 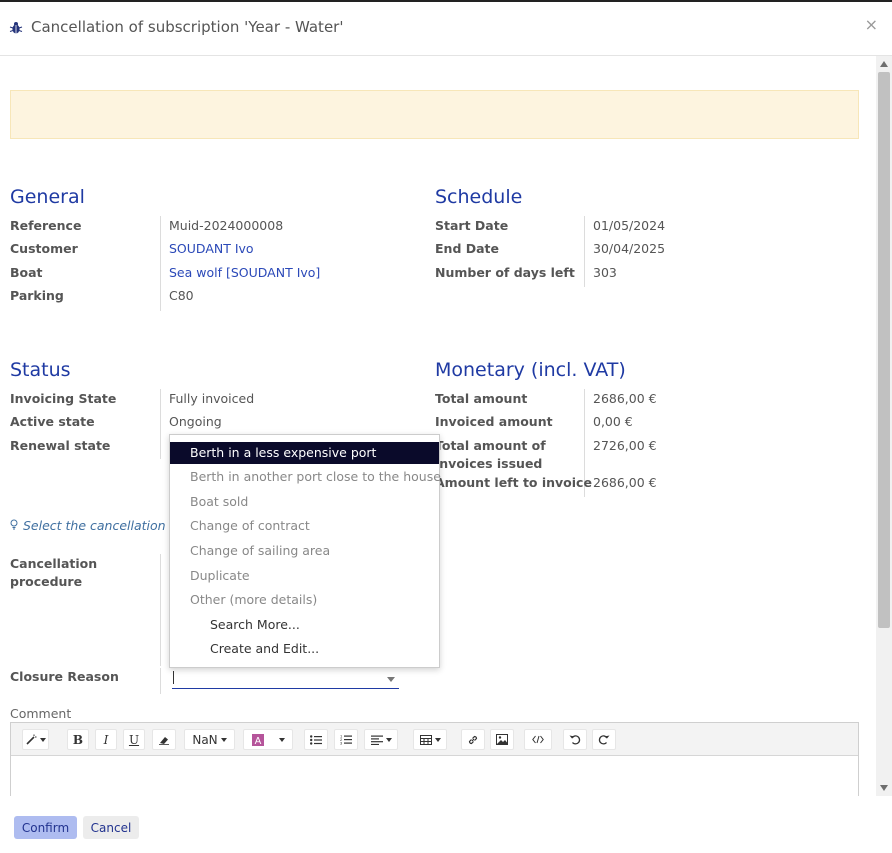 What do you see at coordinates (164, 739) in the screenshot?
I see `eraser-icon` at bounding box center [164, 739].